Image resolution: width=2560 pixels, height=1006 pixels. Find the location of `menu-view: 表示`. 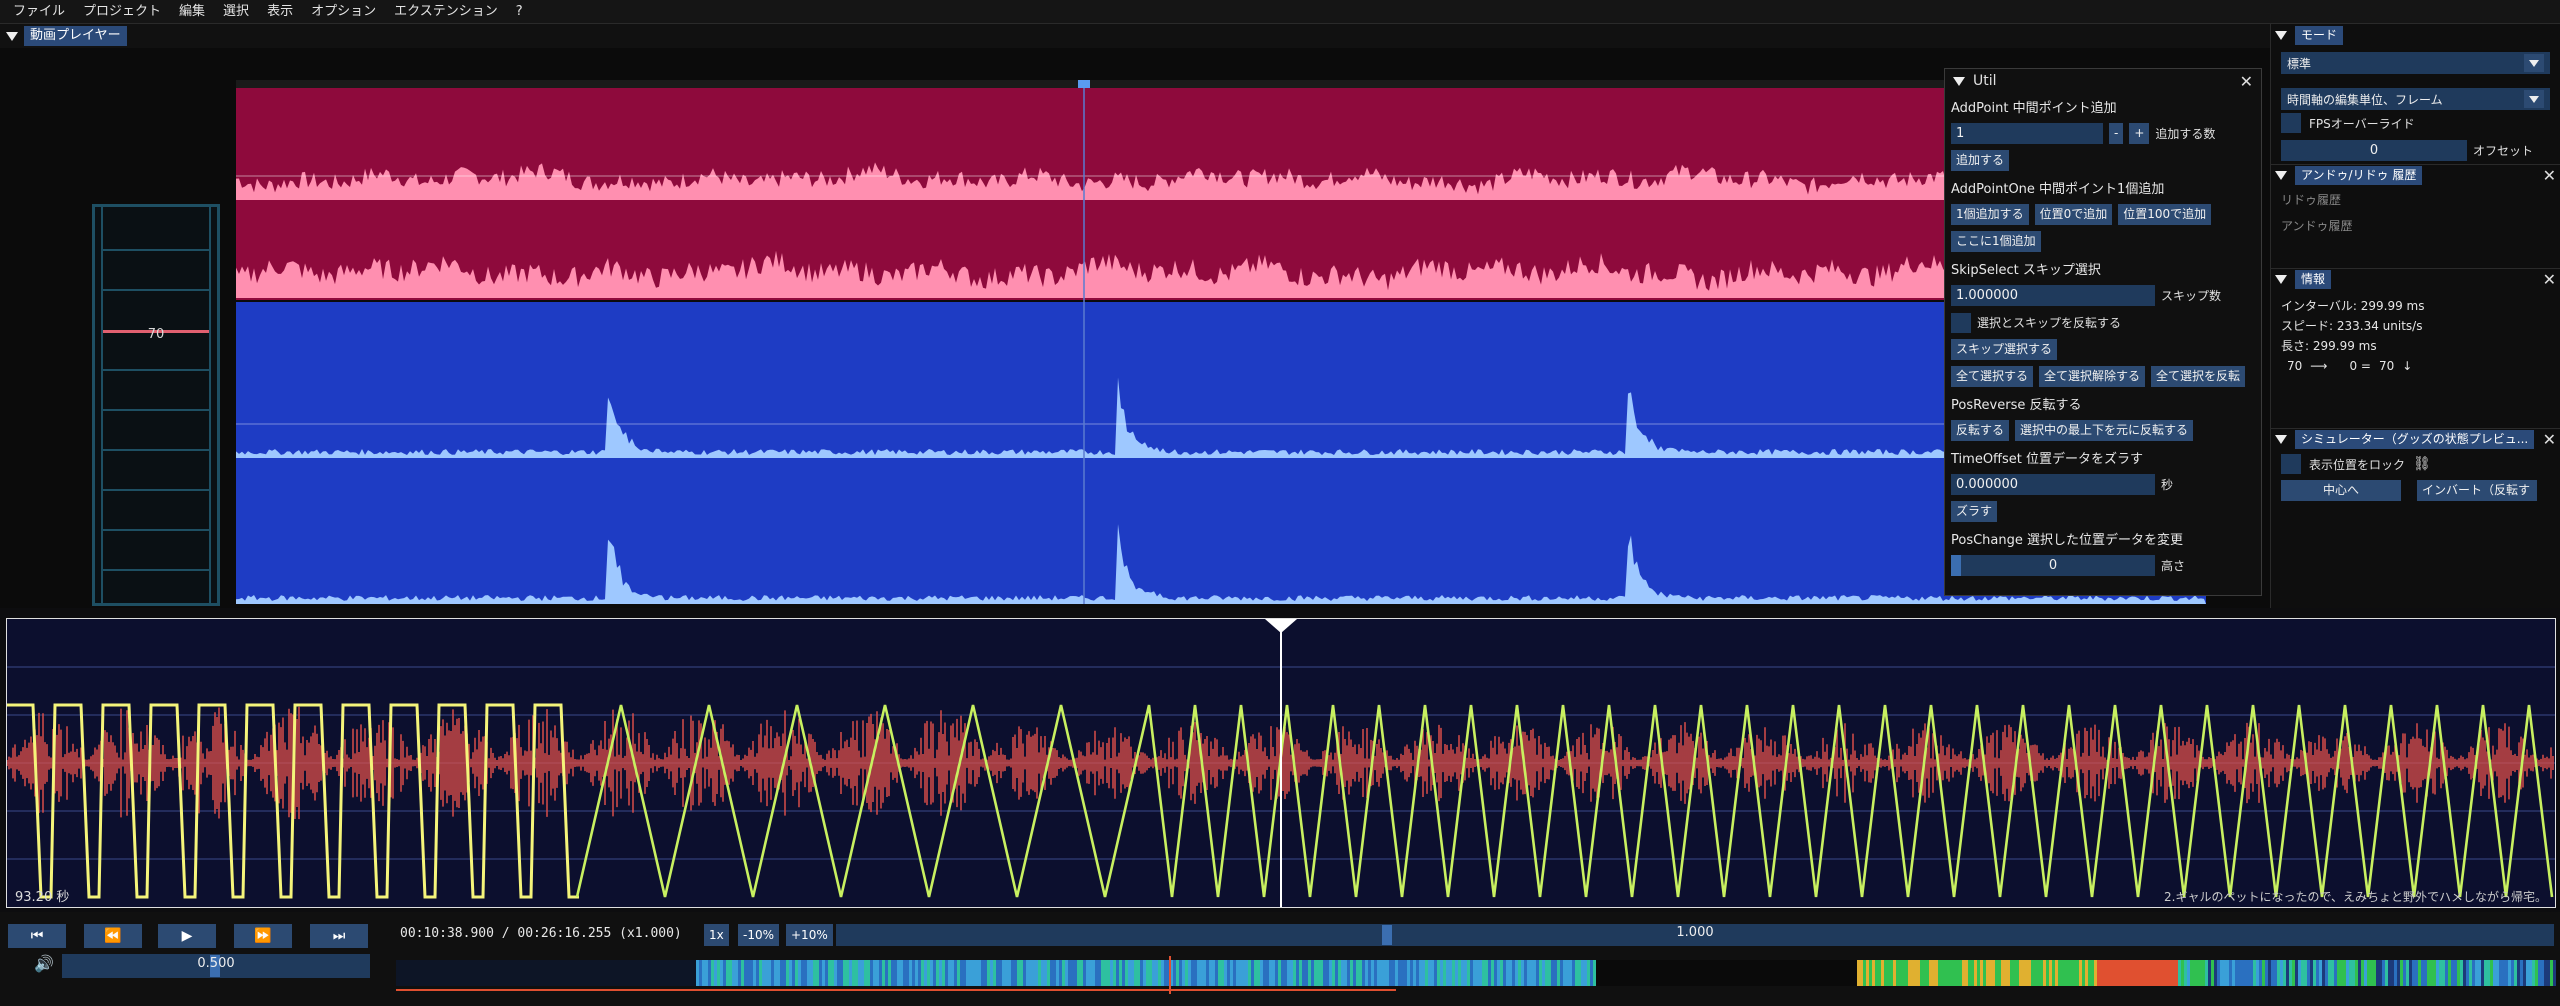

menu-view: 表示 is located at coordinates (280, 12).